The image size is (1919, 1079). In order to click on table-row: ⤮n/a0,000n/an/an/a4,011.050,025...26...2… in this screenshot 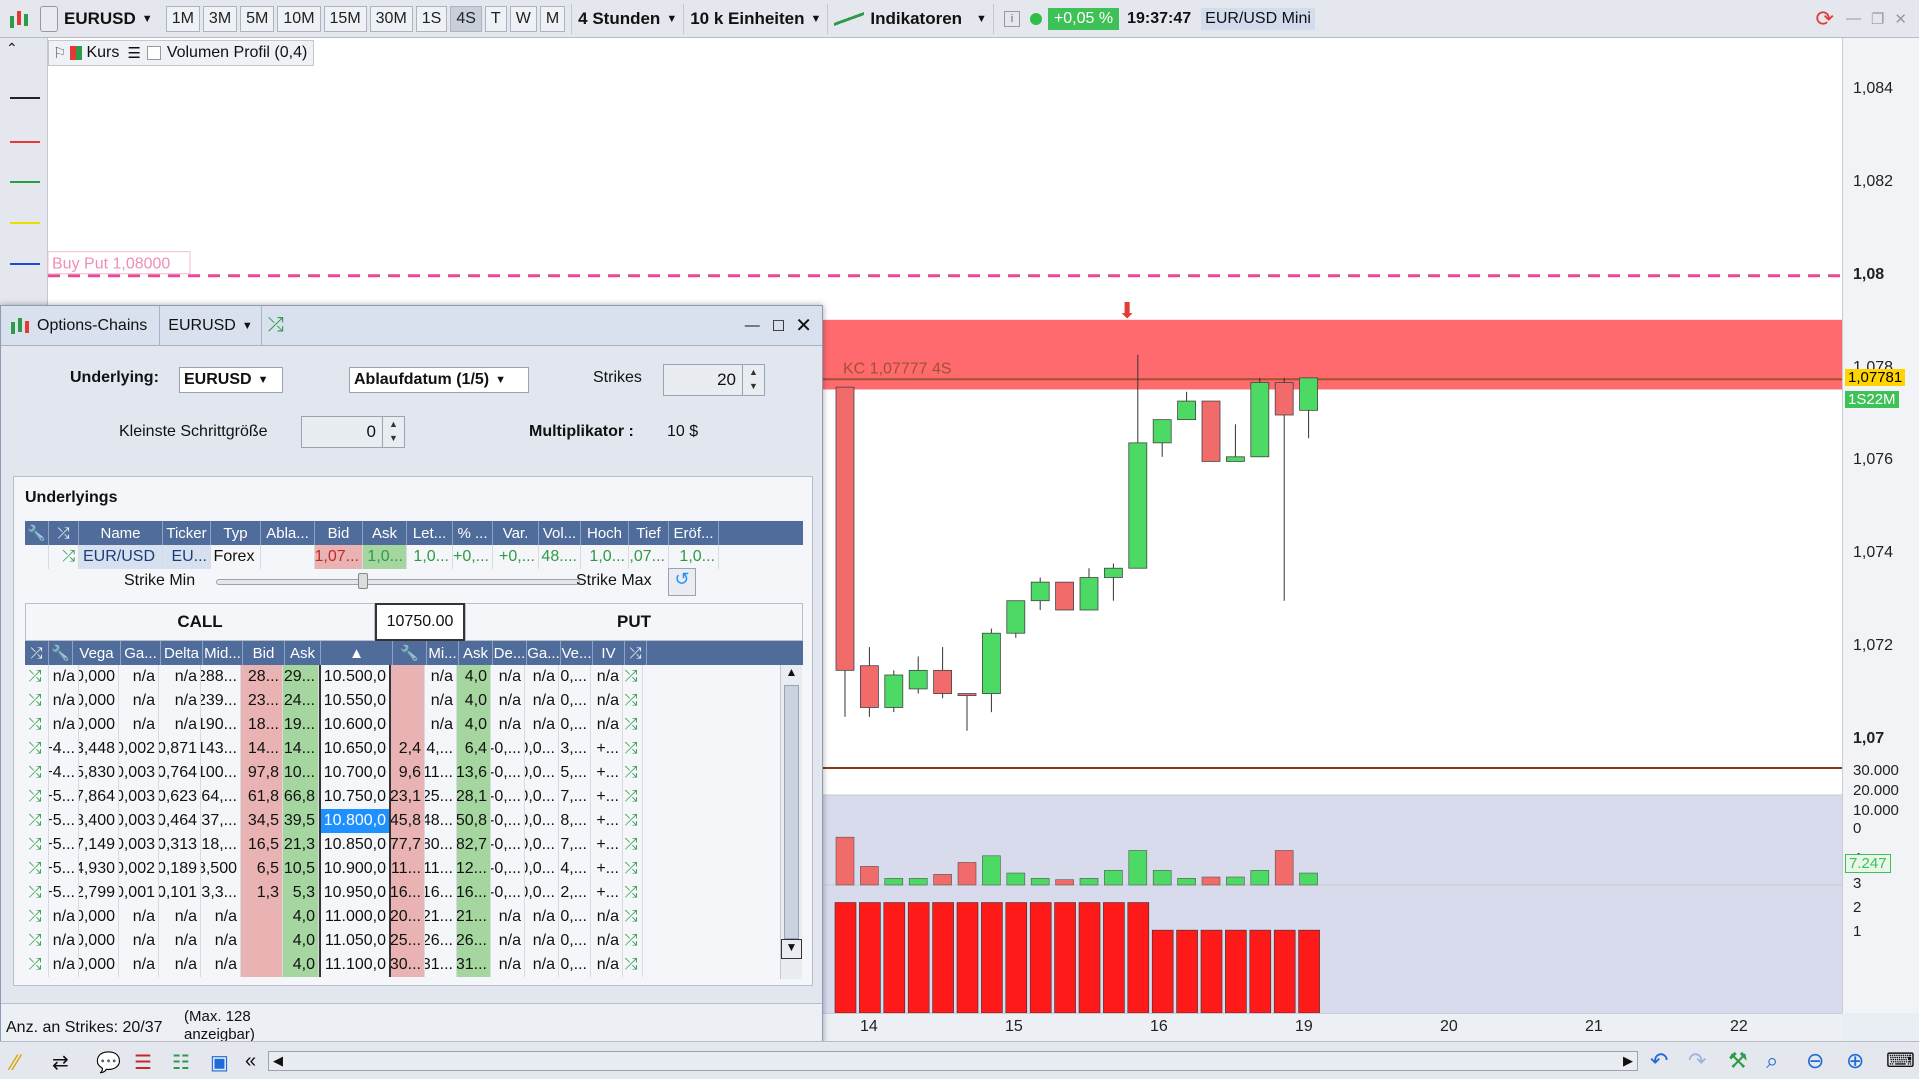, I will do `click(402, 941)`.